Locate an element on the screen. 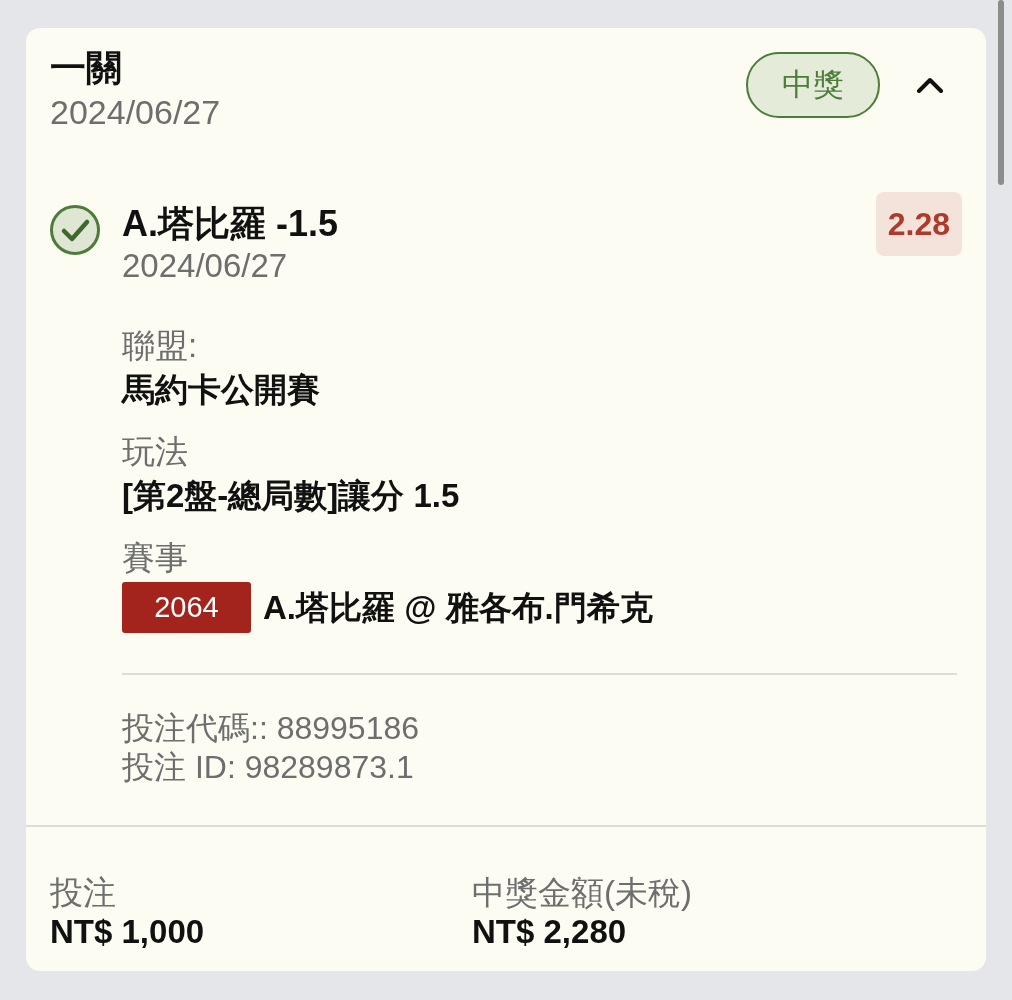 This screenshot has height=1000, width=1012. summary-amount: NT$ 2,280 is located at coordinates (550, 932).